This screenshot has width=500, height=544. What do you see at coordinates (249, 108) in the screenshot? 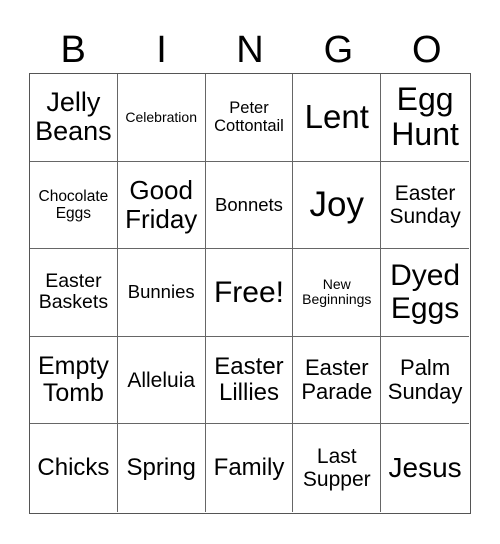
I see `cell-text-line: Peter` at bounding box center [249, 108].